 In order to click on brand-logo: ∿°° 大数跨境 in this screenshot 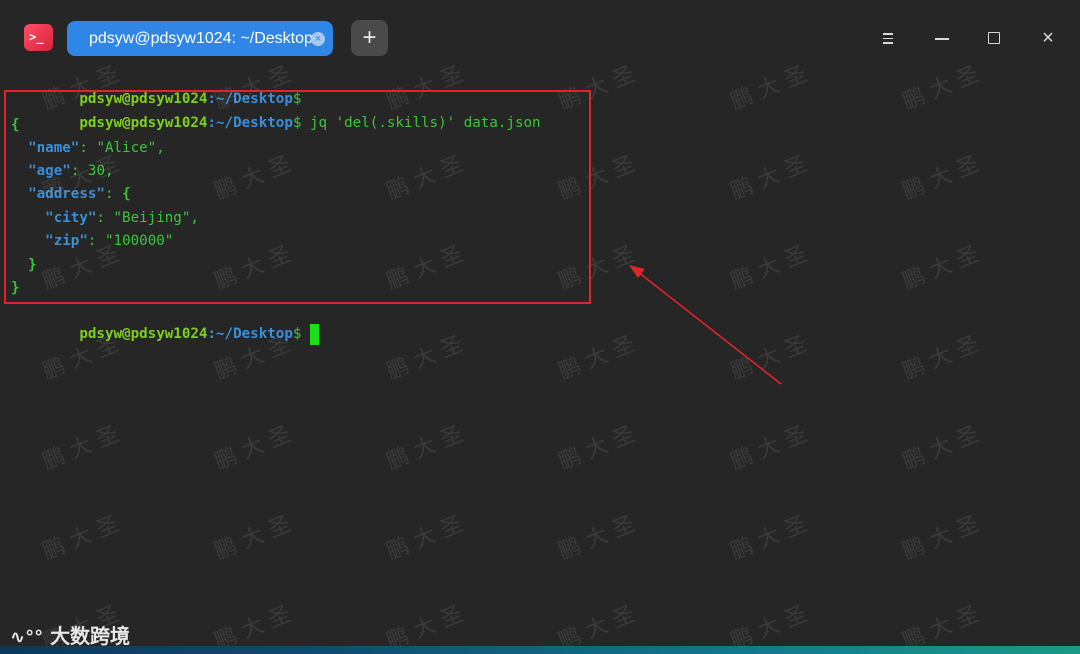, I will do `click(70, 634)`.